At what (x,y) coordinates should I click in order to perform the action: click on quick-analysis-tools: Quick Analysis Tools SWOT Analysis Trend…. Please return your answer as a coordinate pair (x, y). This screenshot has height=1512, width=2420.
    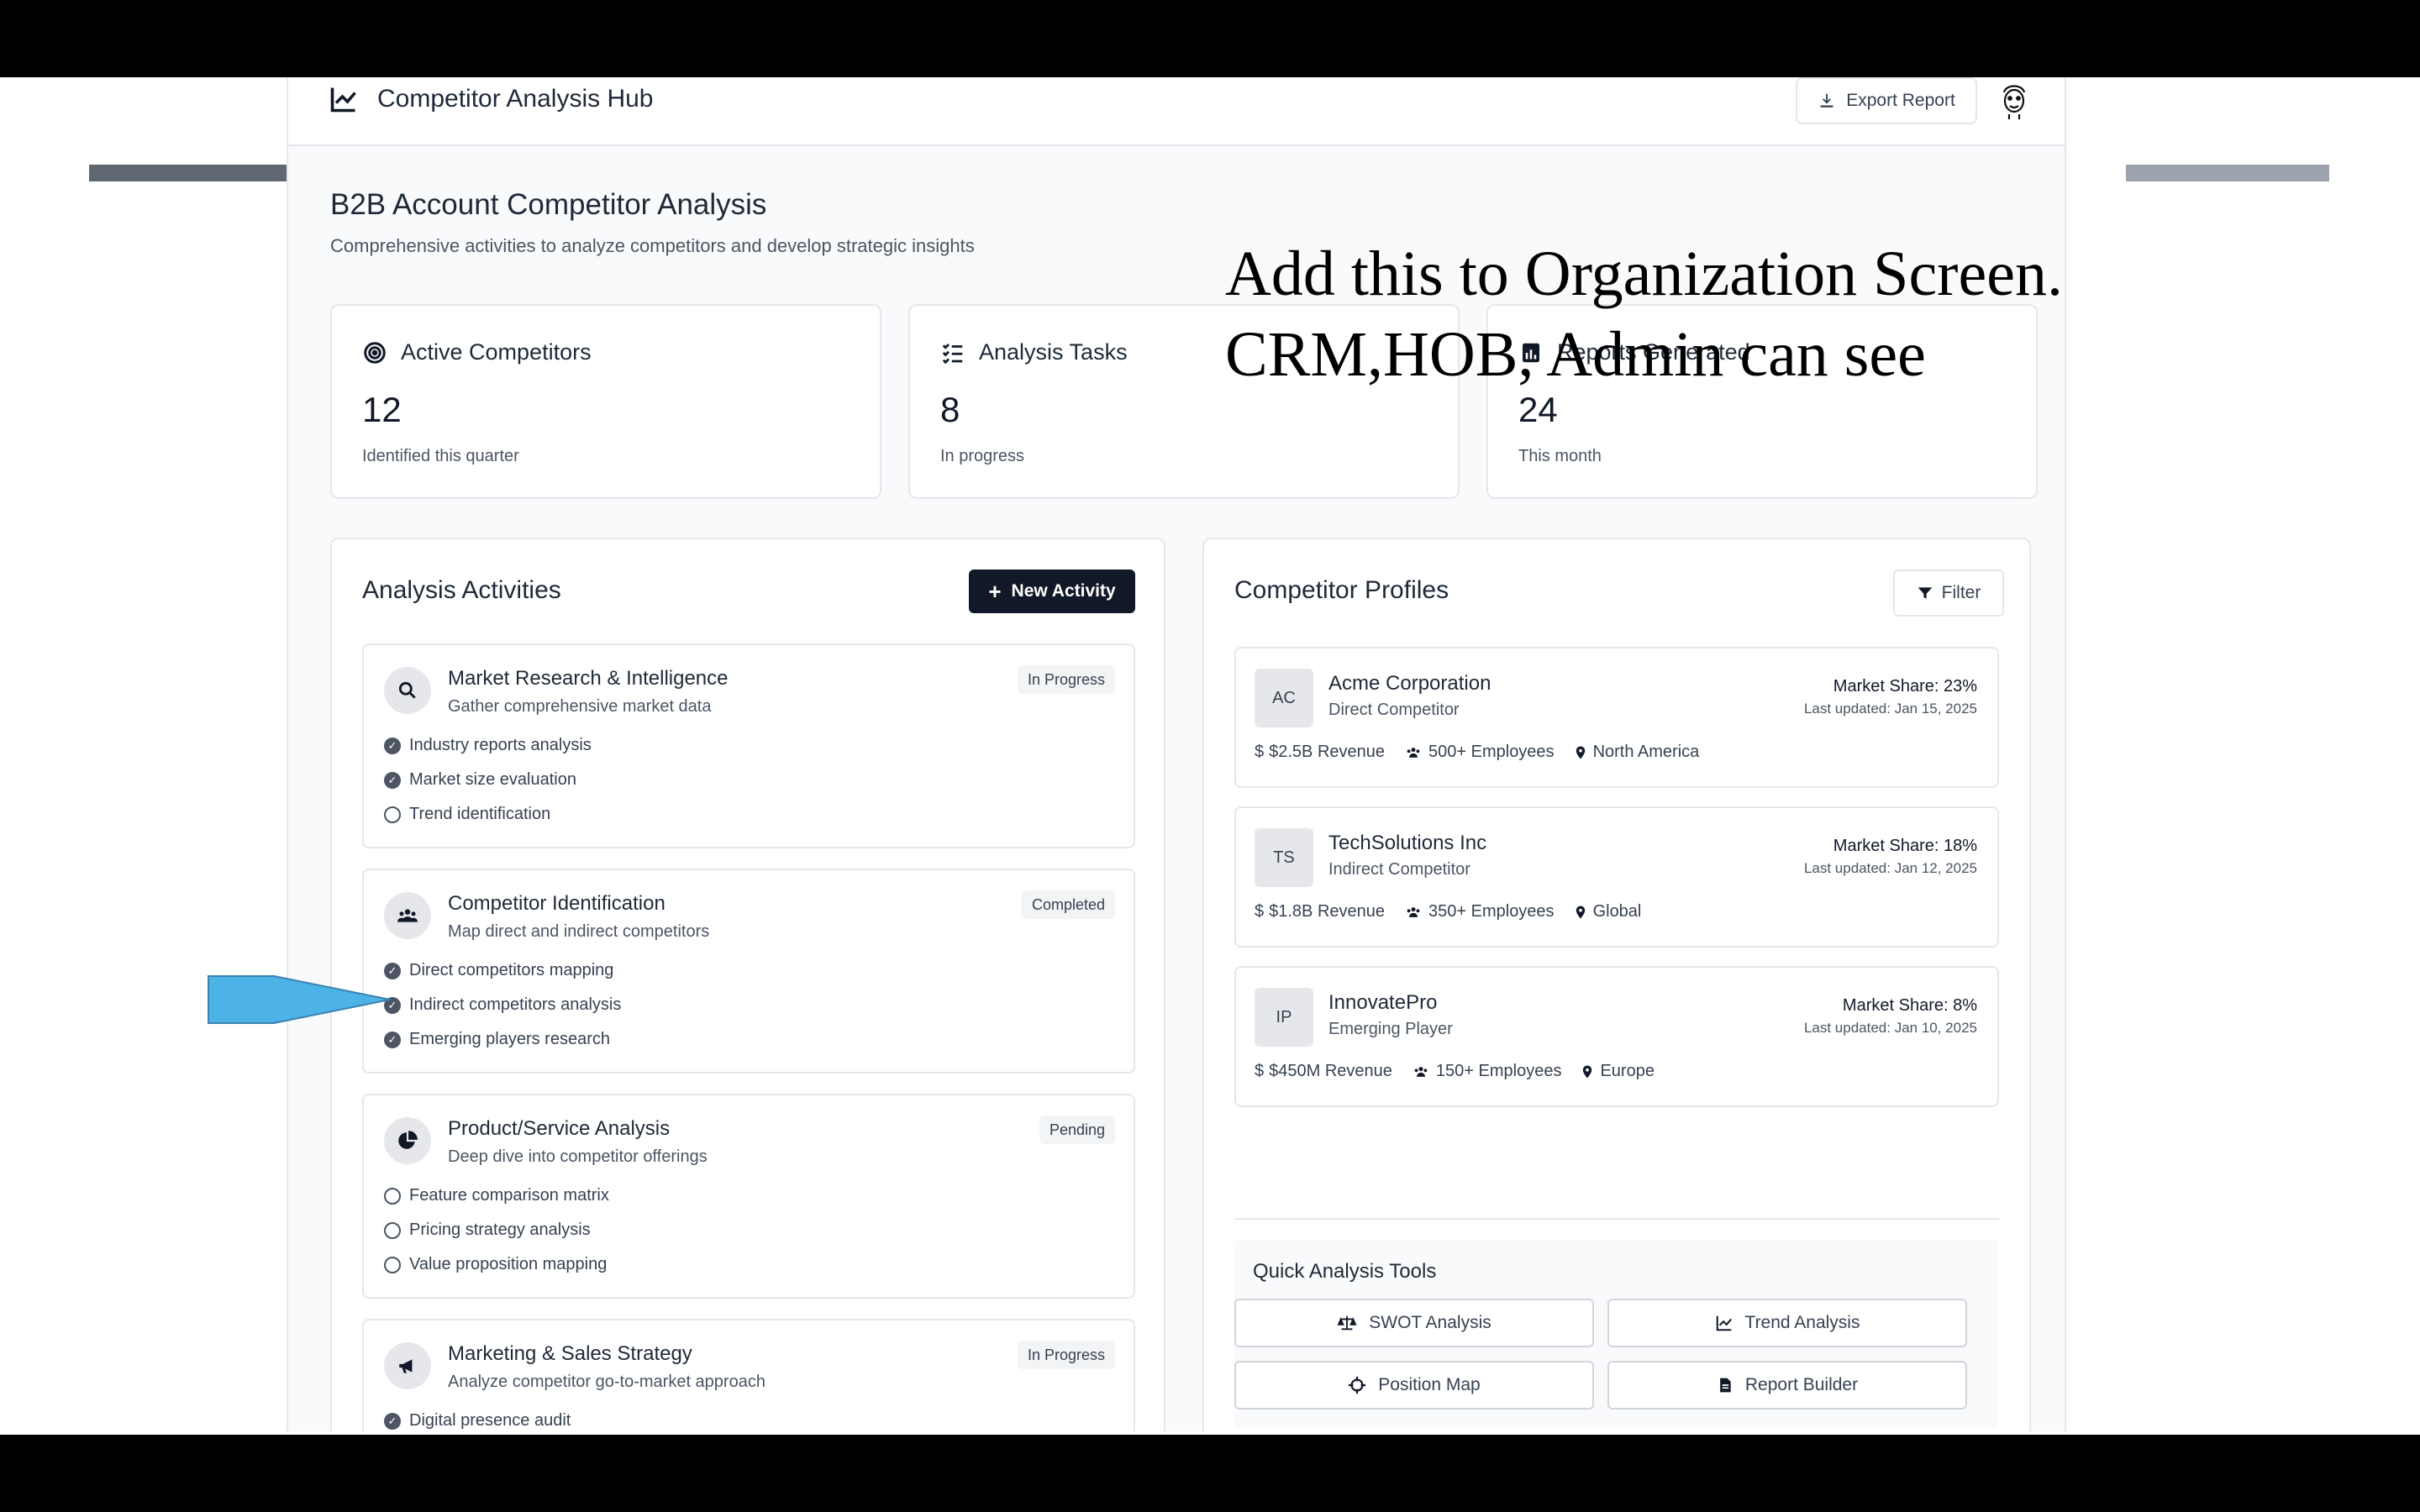
    Looking at the image, I should click on (1617, 1334).